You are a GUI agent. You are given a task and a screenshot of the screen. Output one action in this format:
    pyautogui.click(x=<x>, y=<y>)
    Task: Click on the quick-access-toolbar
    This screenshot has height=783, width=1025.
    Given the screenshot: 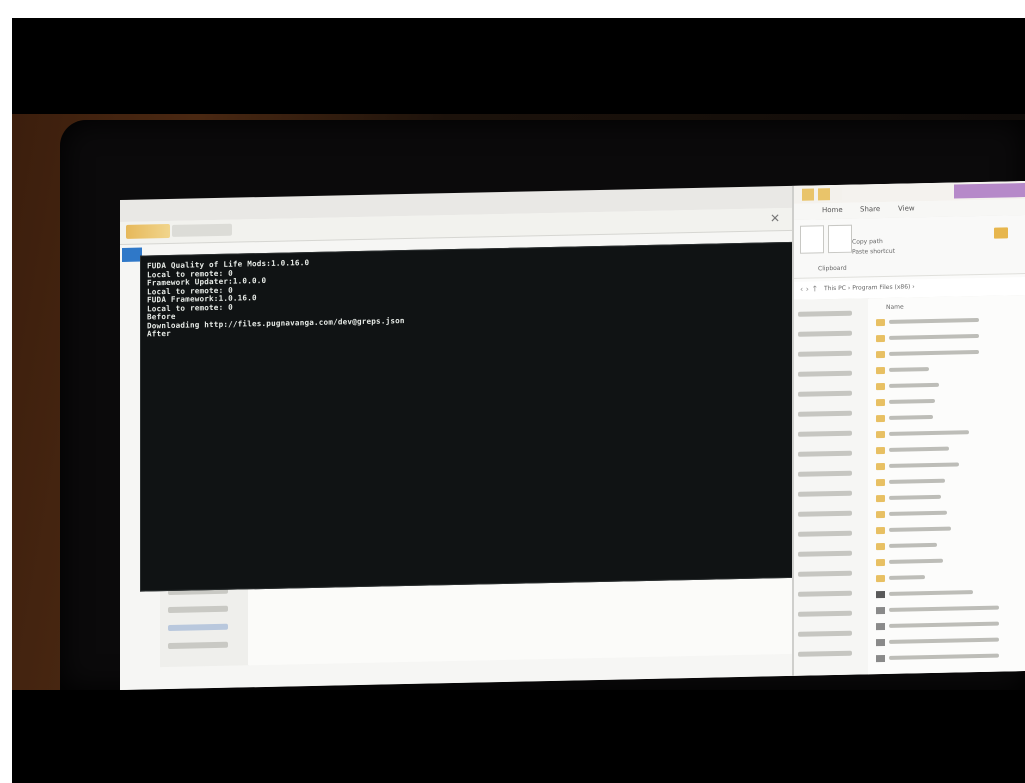 What is the action you would take?
    pyautogui.click(x=822, y=194)
    